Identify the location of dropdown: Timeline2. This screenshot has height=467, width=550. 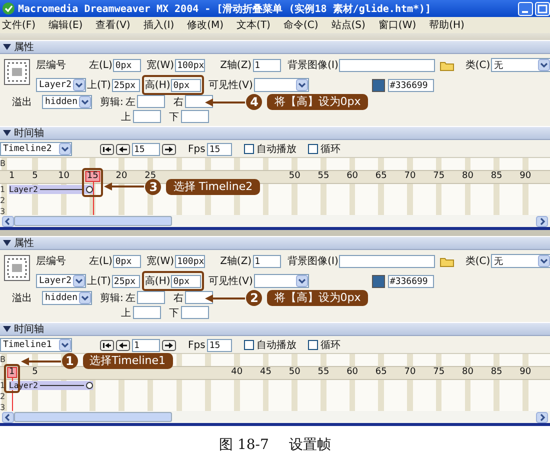
(36, 149).